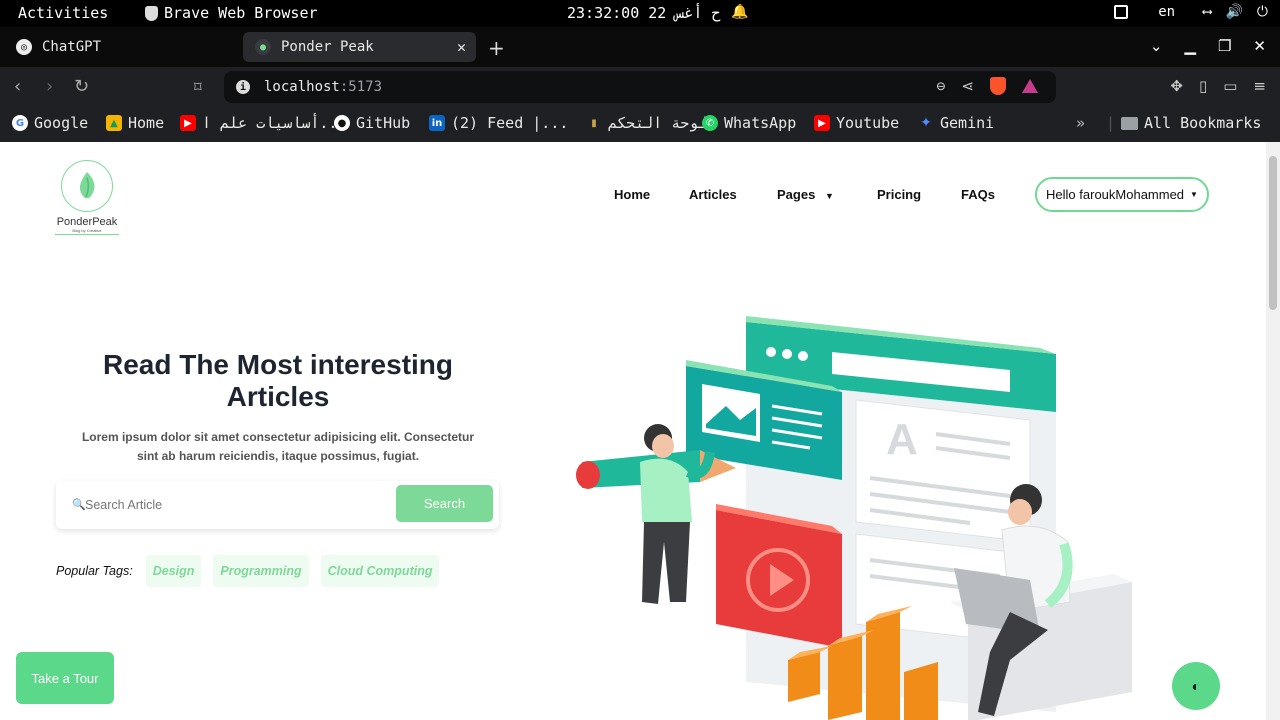 Image resolution: width=1280 pixels, height=720 pixels. Describe the element at coordinates (383, 123) in the screenshot. I see `bookmark-label: GitHub` at that location.